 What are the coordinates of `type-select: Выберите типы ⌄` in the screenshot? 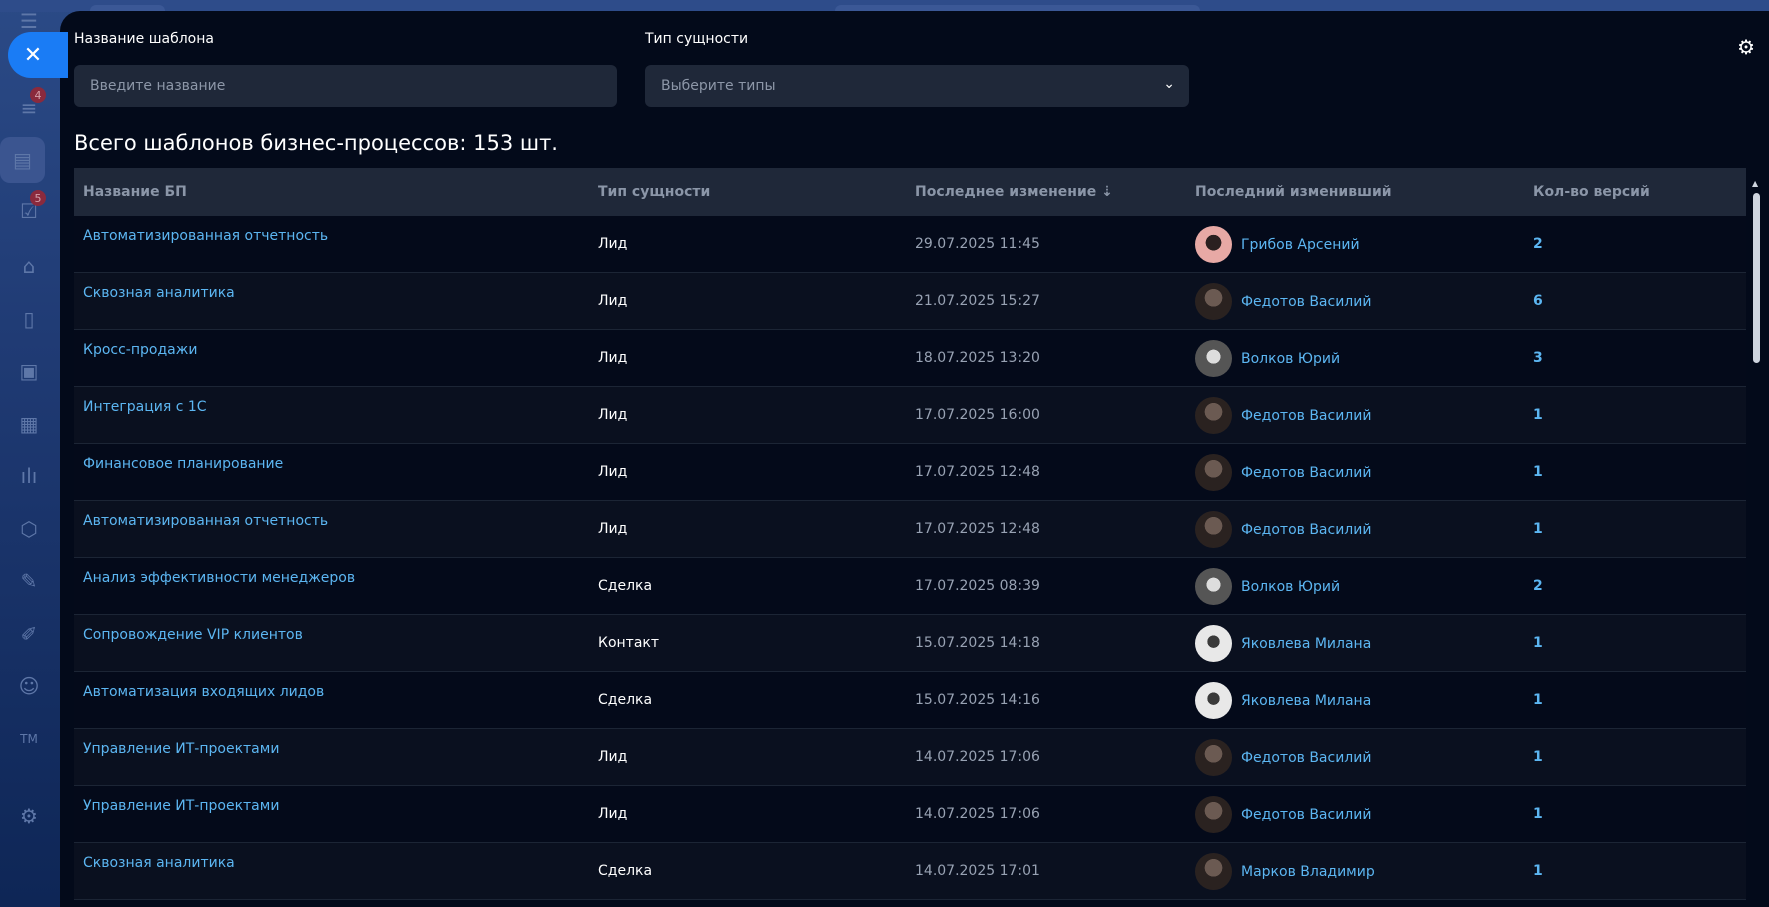 It's located at (917, 86).